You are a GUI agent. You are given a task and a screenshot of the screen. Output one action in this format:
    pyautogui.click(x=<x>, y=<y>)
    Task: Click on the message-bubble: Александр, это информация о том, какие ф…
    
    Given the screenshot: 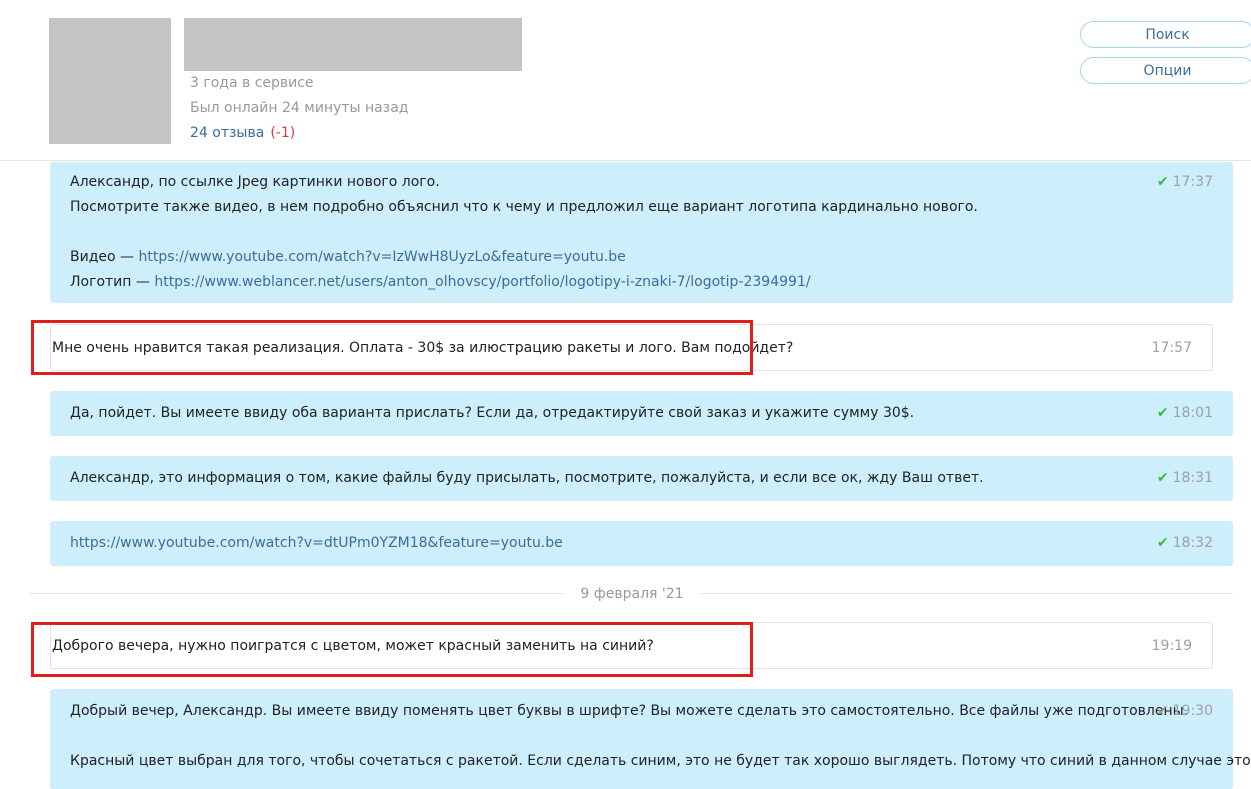 What is the action you would take?
    pyautogui.click(x=641, y=478)
    